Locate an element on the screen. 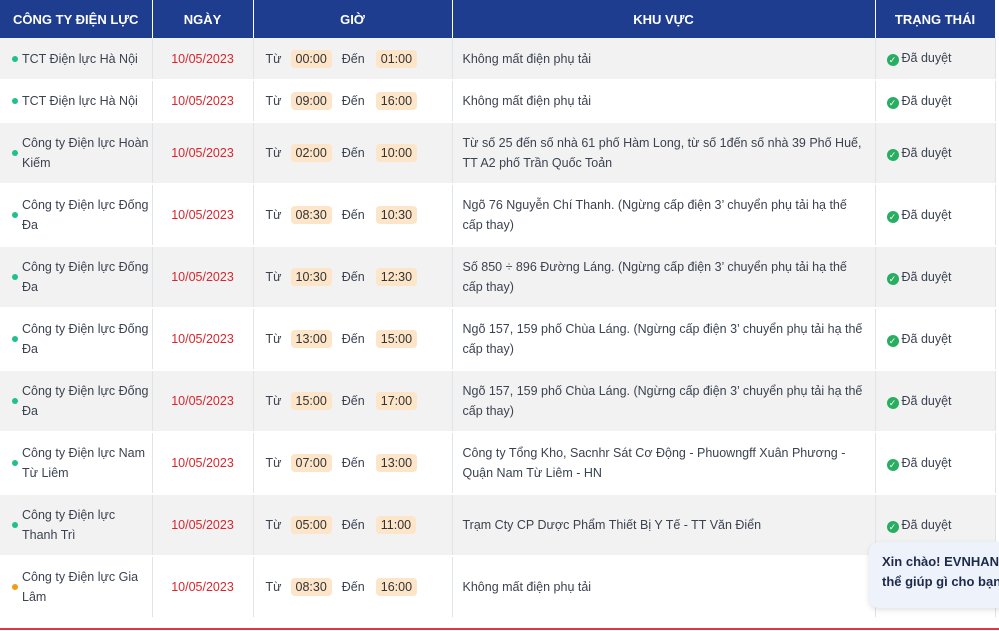 The height and width of the screenshot is (631, 999). start-time-badge: 02:00 is located at coordinates (311, 153).